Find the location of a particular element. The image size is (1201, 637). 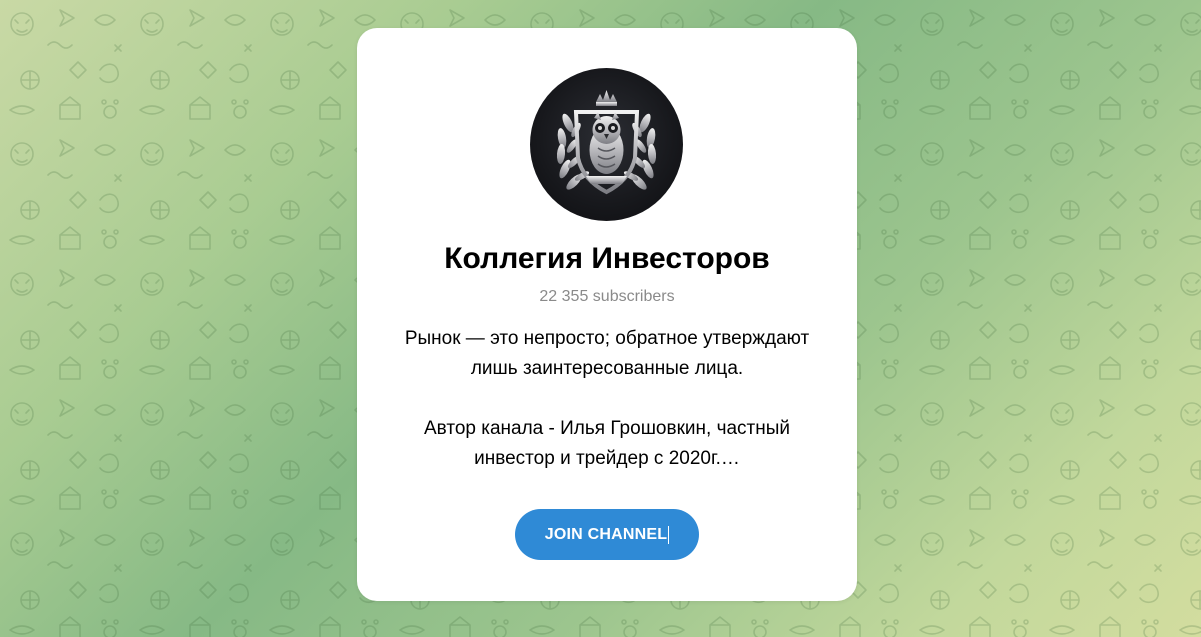

description-line: лишь заинтересованные лица. is located at coordinates (607, 368).